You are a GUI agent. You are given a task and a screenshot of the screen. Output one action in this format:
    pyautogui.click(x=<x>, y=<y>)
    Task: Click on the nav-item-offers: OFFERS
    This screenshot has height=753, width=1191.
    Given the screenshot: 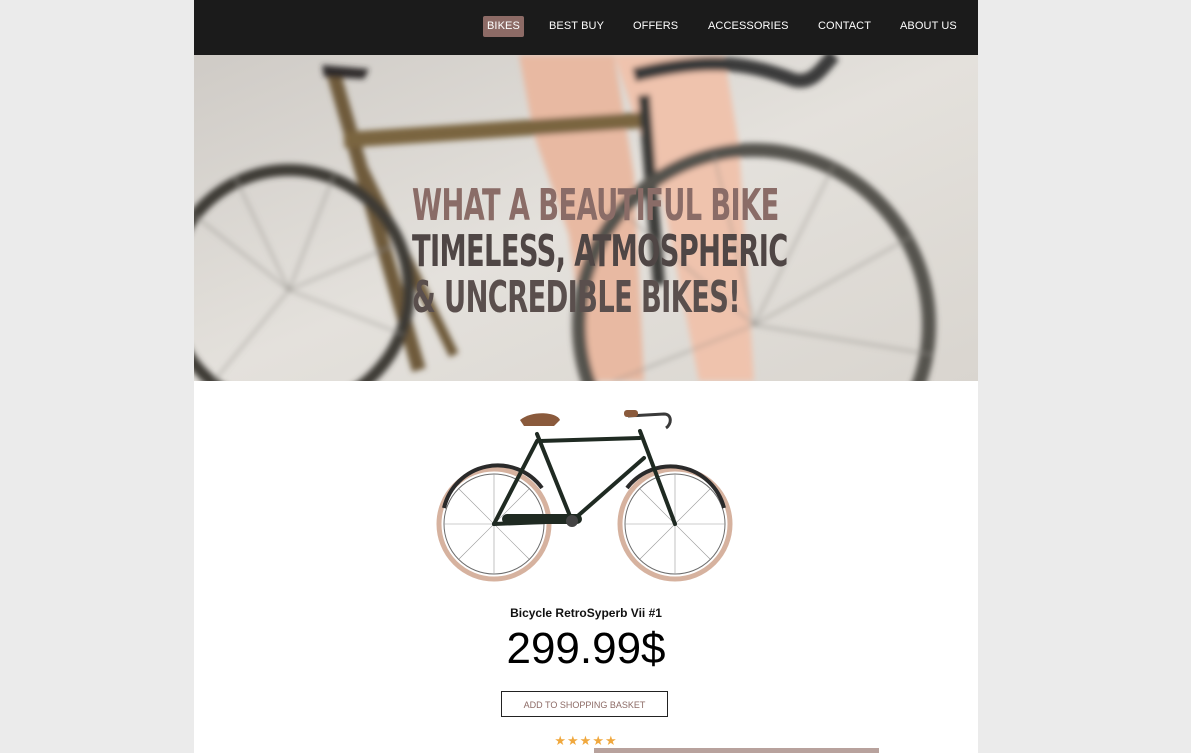 What is the action you would take?
    pyautogui.click(x=655, y=26)
    